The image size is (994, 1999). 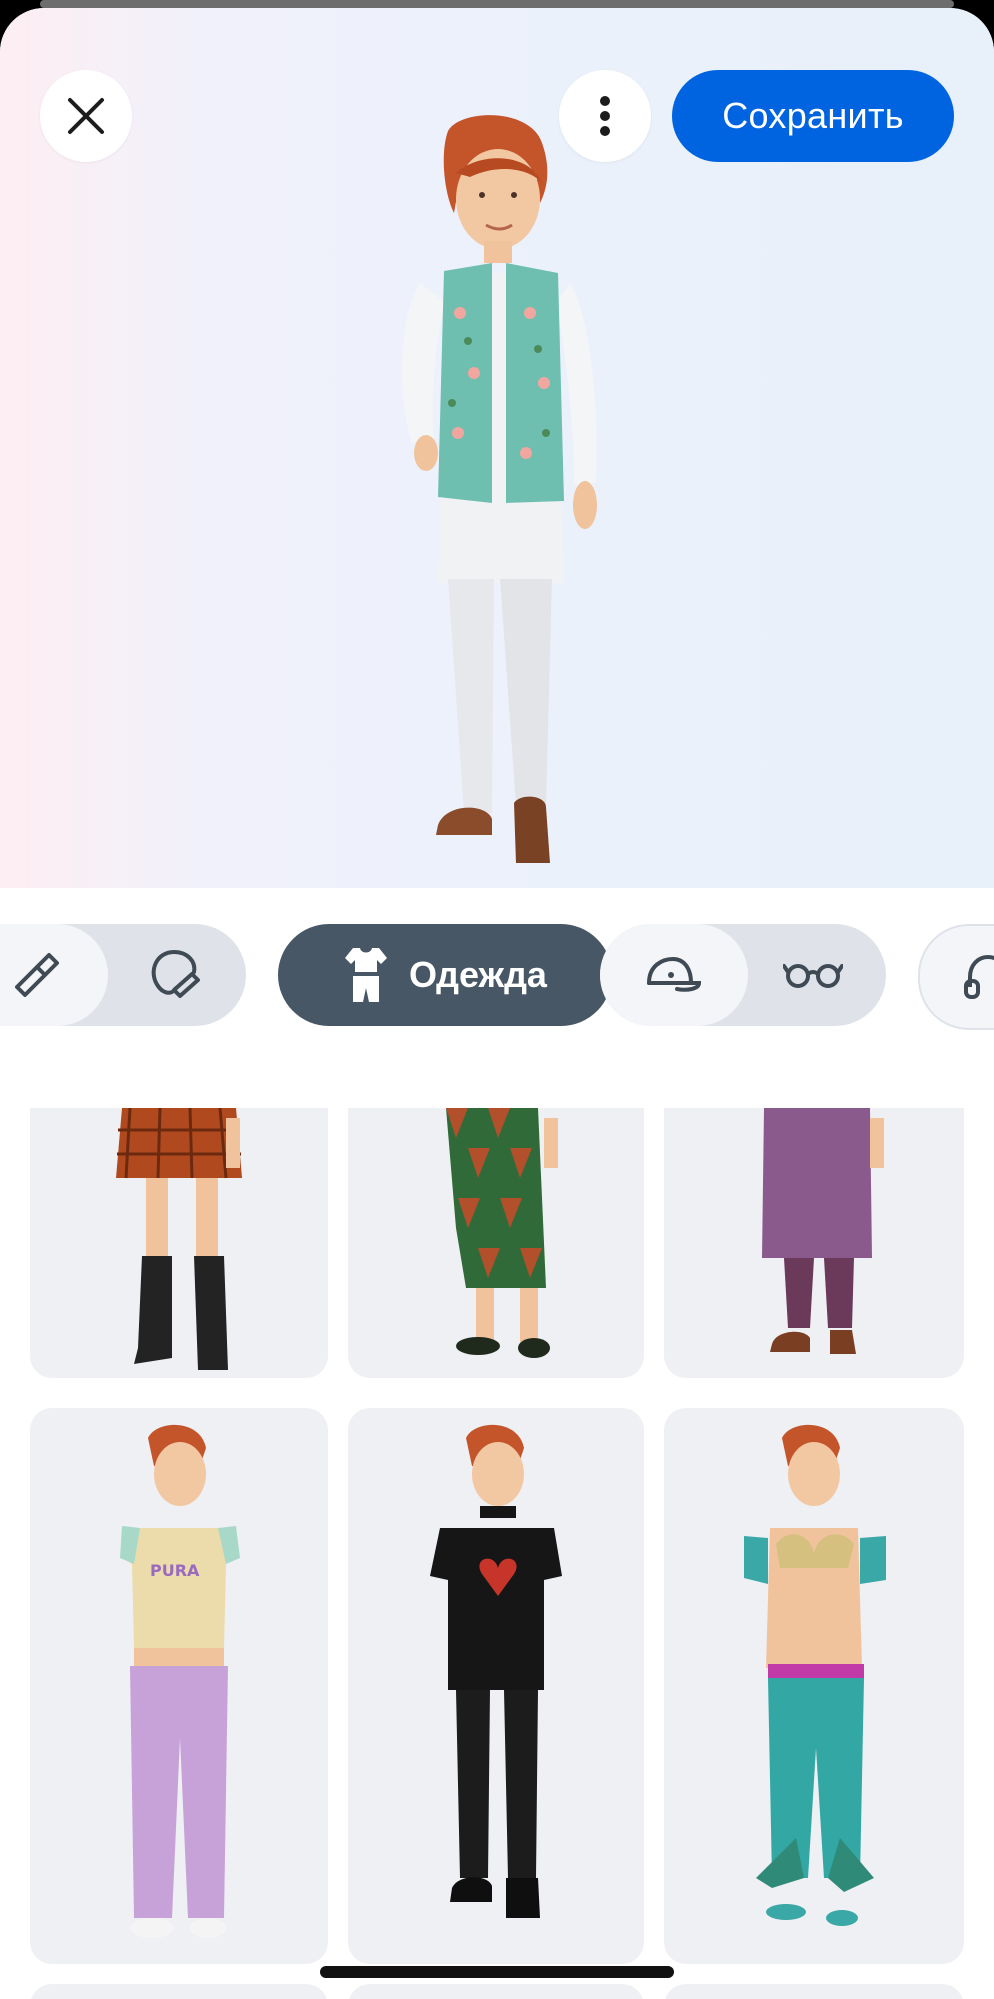 I want to click on cap-icon, so click(x=674, y=974).